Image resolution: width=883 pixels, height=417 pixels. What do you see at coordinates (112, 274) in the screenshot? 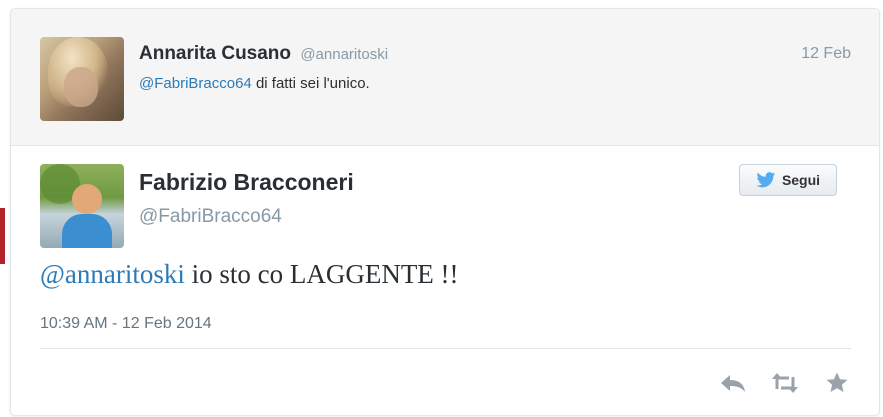
I see `mention-link: @annaritoski` at bounding box center [112, 274].